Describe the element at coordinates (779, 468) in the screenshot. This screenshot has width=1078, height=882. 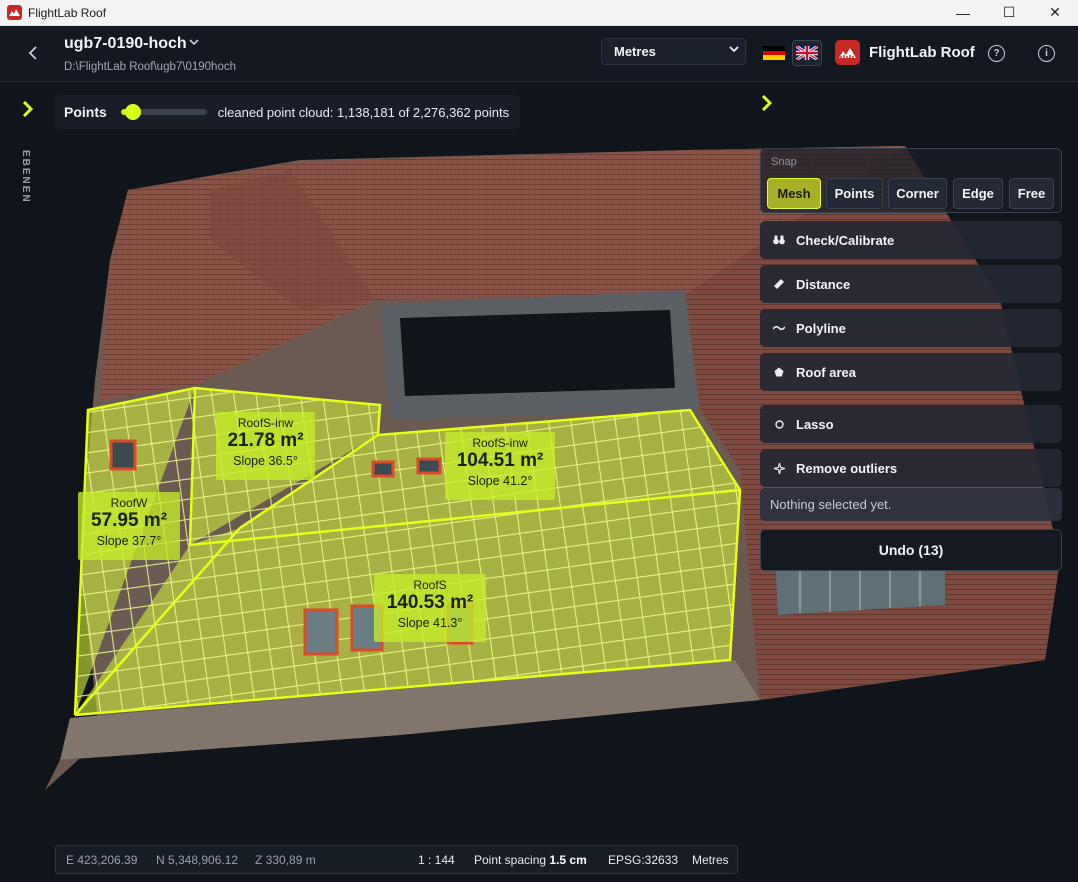
I see `outliers-icon` at that location.